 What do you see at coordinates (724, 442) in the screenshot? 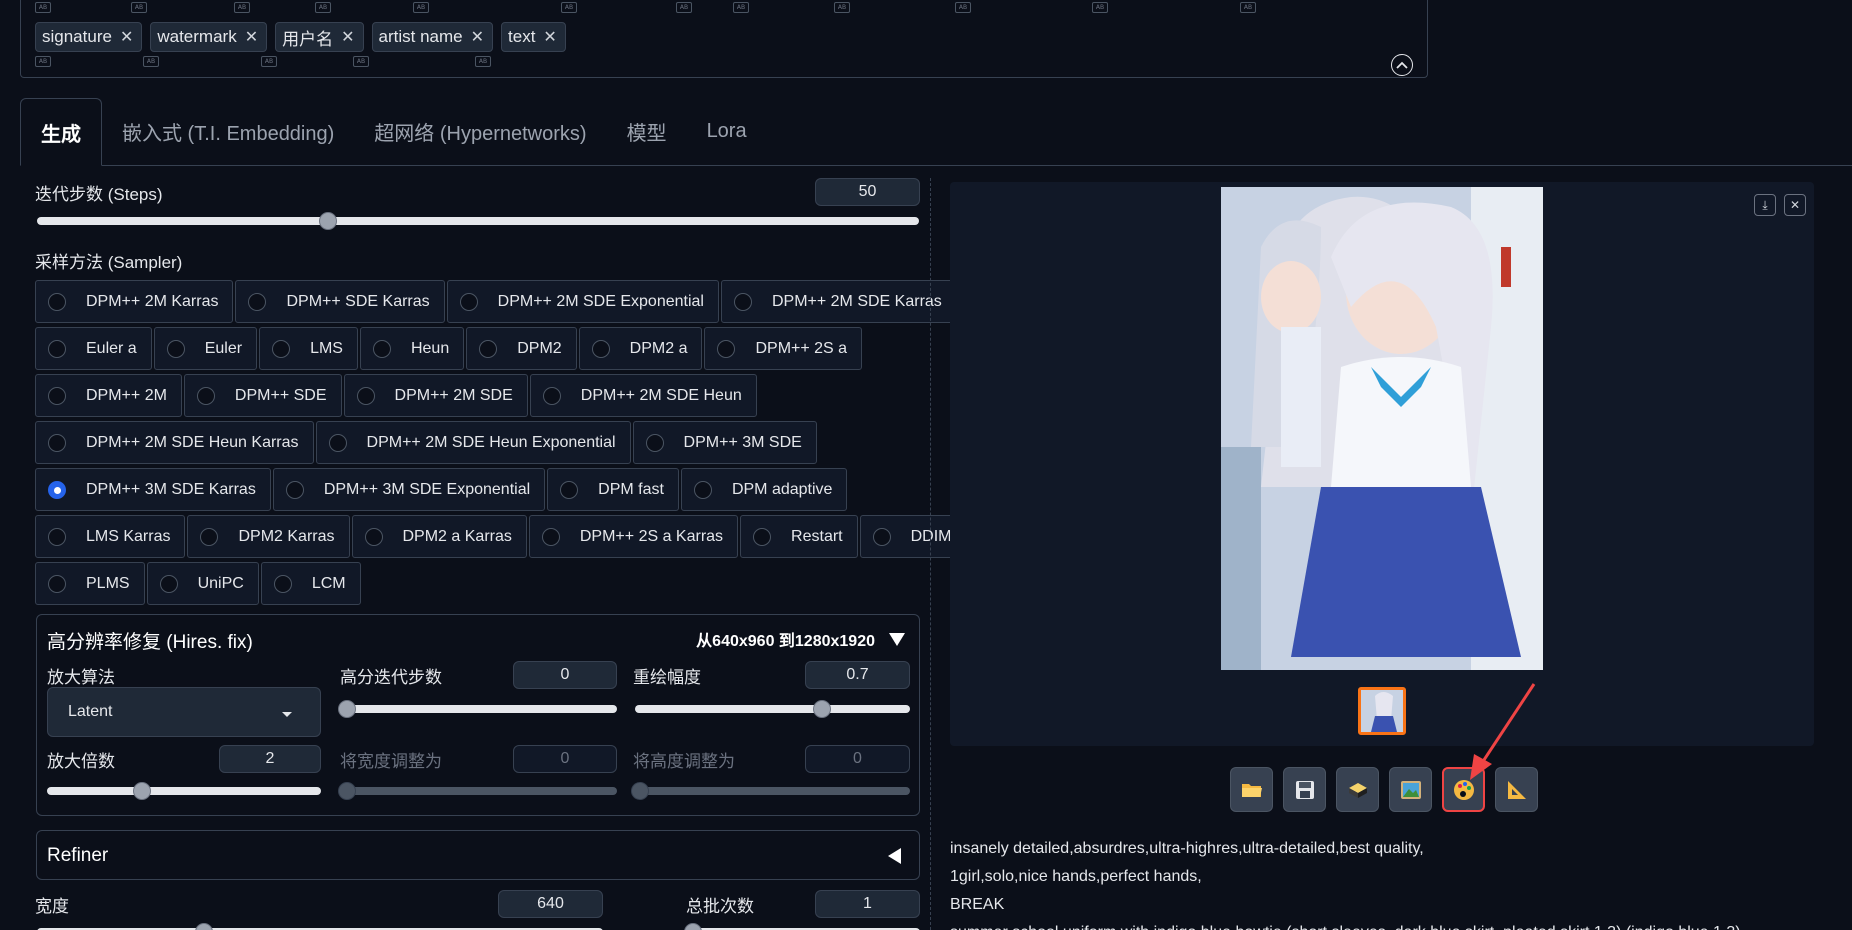
I see `sampler-option: DPM++ 3M SDE` at bounding box center [724, 442].